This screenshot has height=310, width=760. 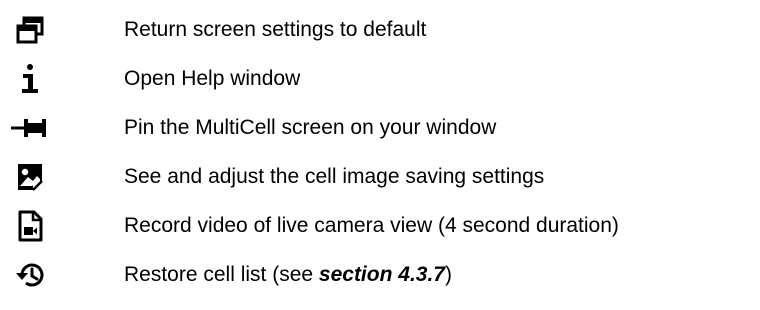 I want to click on legend-row-pin: Pin the MultiCell screen on your window, so click(x=380, y=128).